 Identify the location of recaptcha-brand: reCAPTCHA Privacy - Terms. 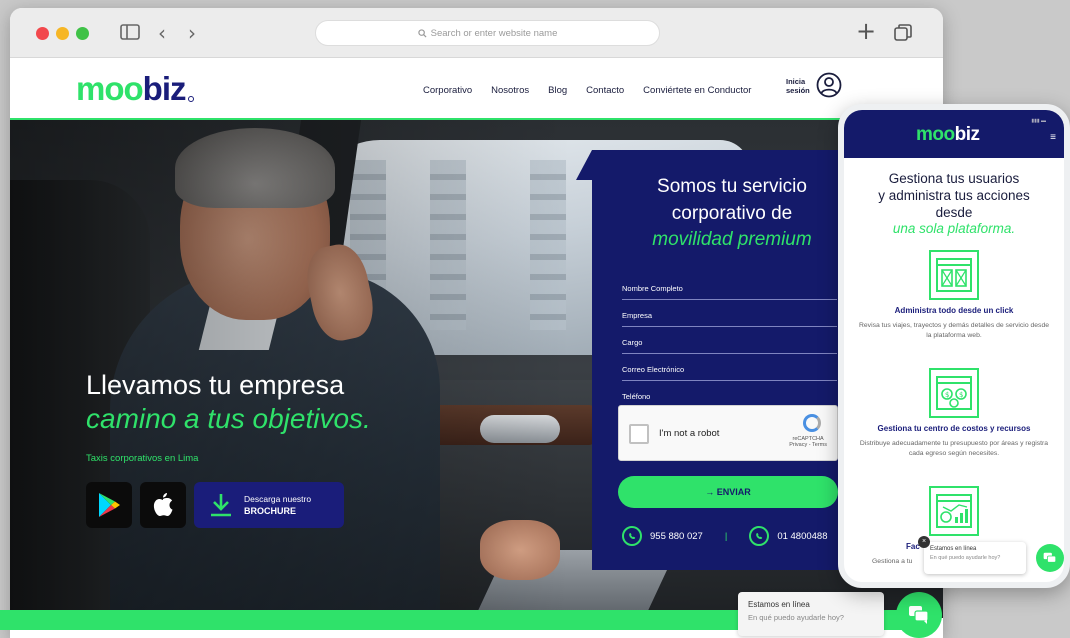
(808, 442).